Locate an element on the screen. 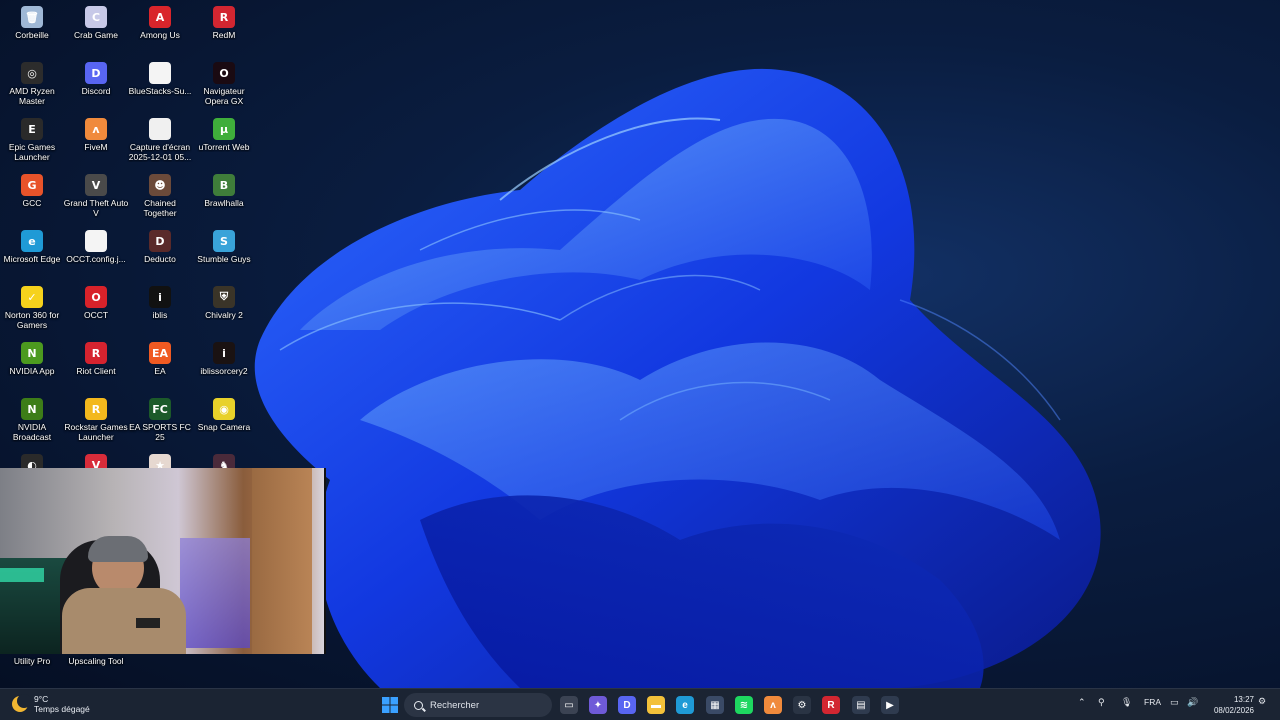  taskbar-app-button: ʌ is located at coordinates (773, 705).